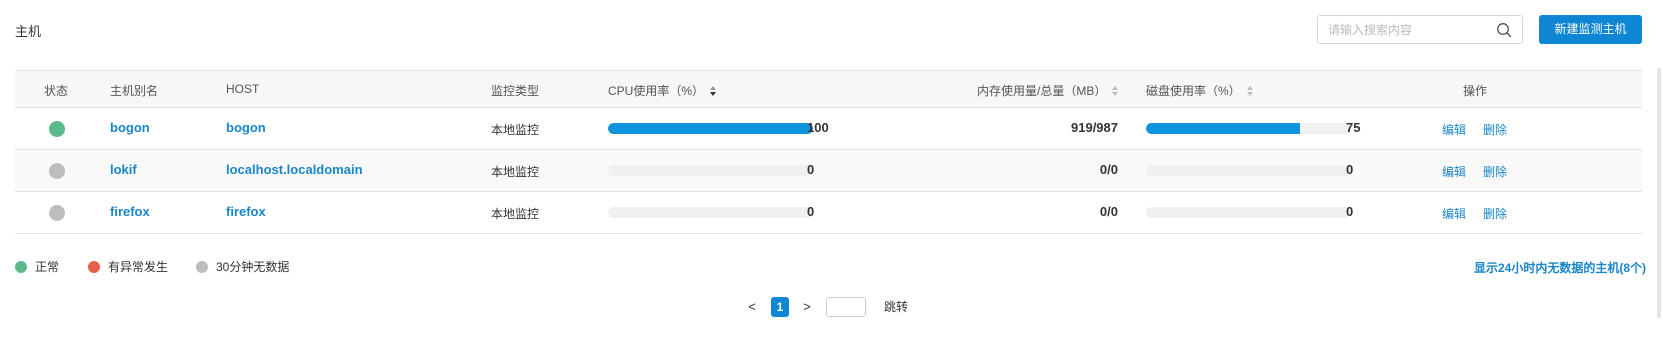  Describe the element at coordinates (94, 267) in the screenshot. I see `abnormal-dot-icon` at that location.